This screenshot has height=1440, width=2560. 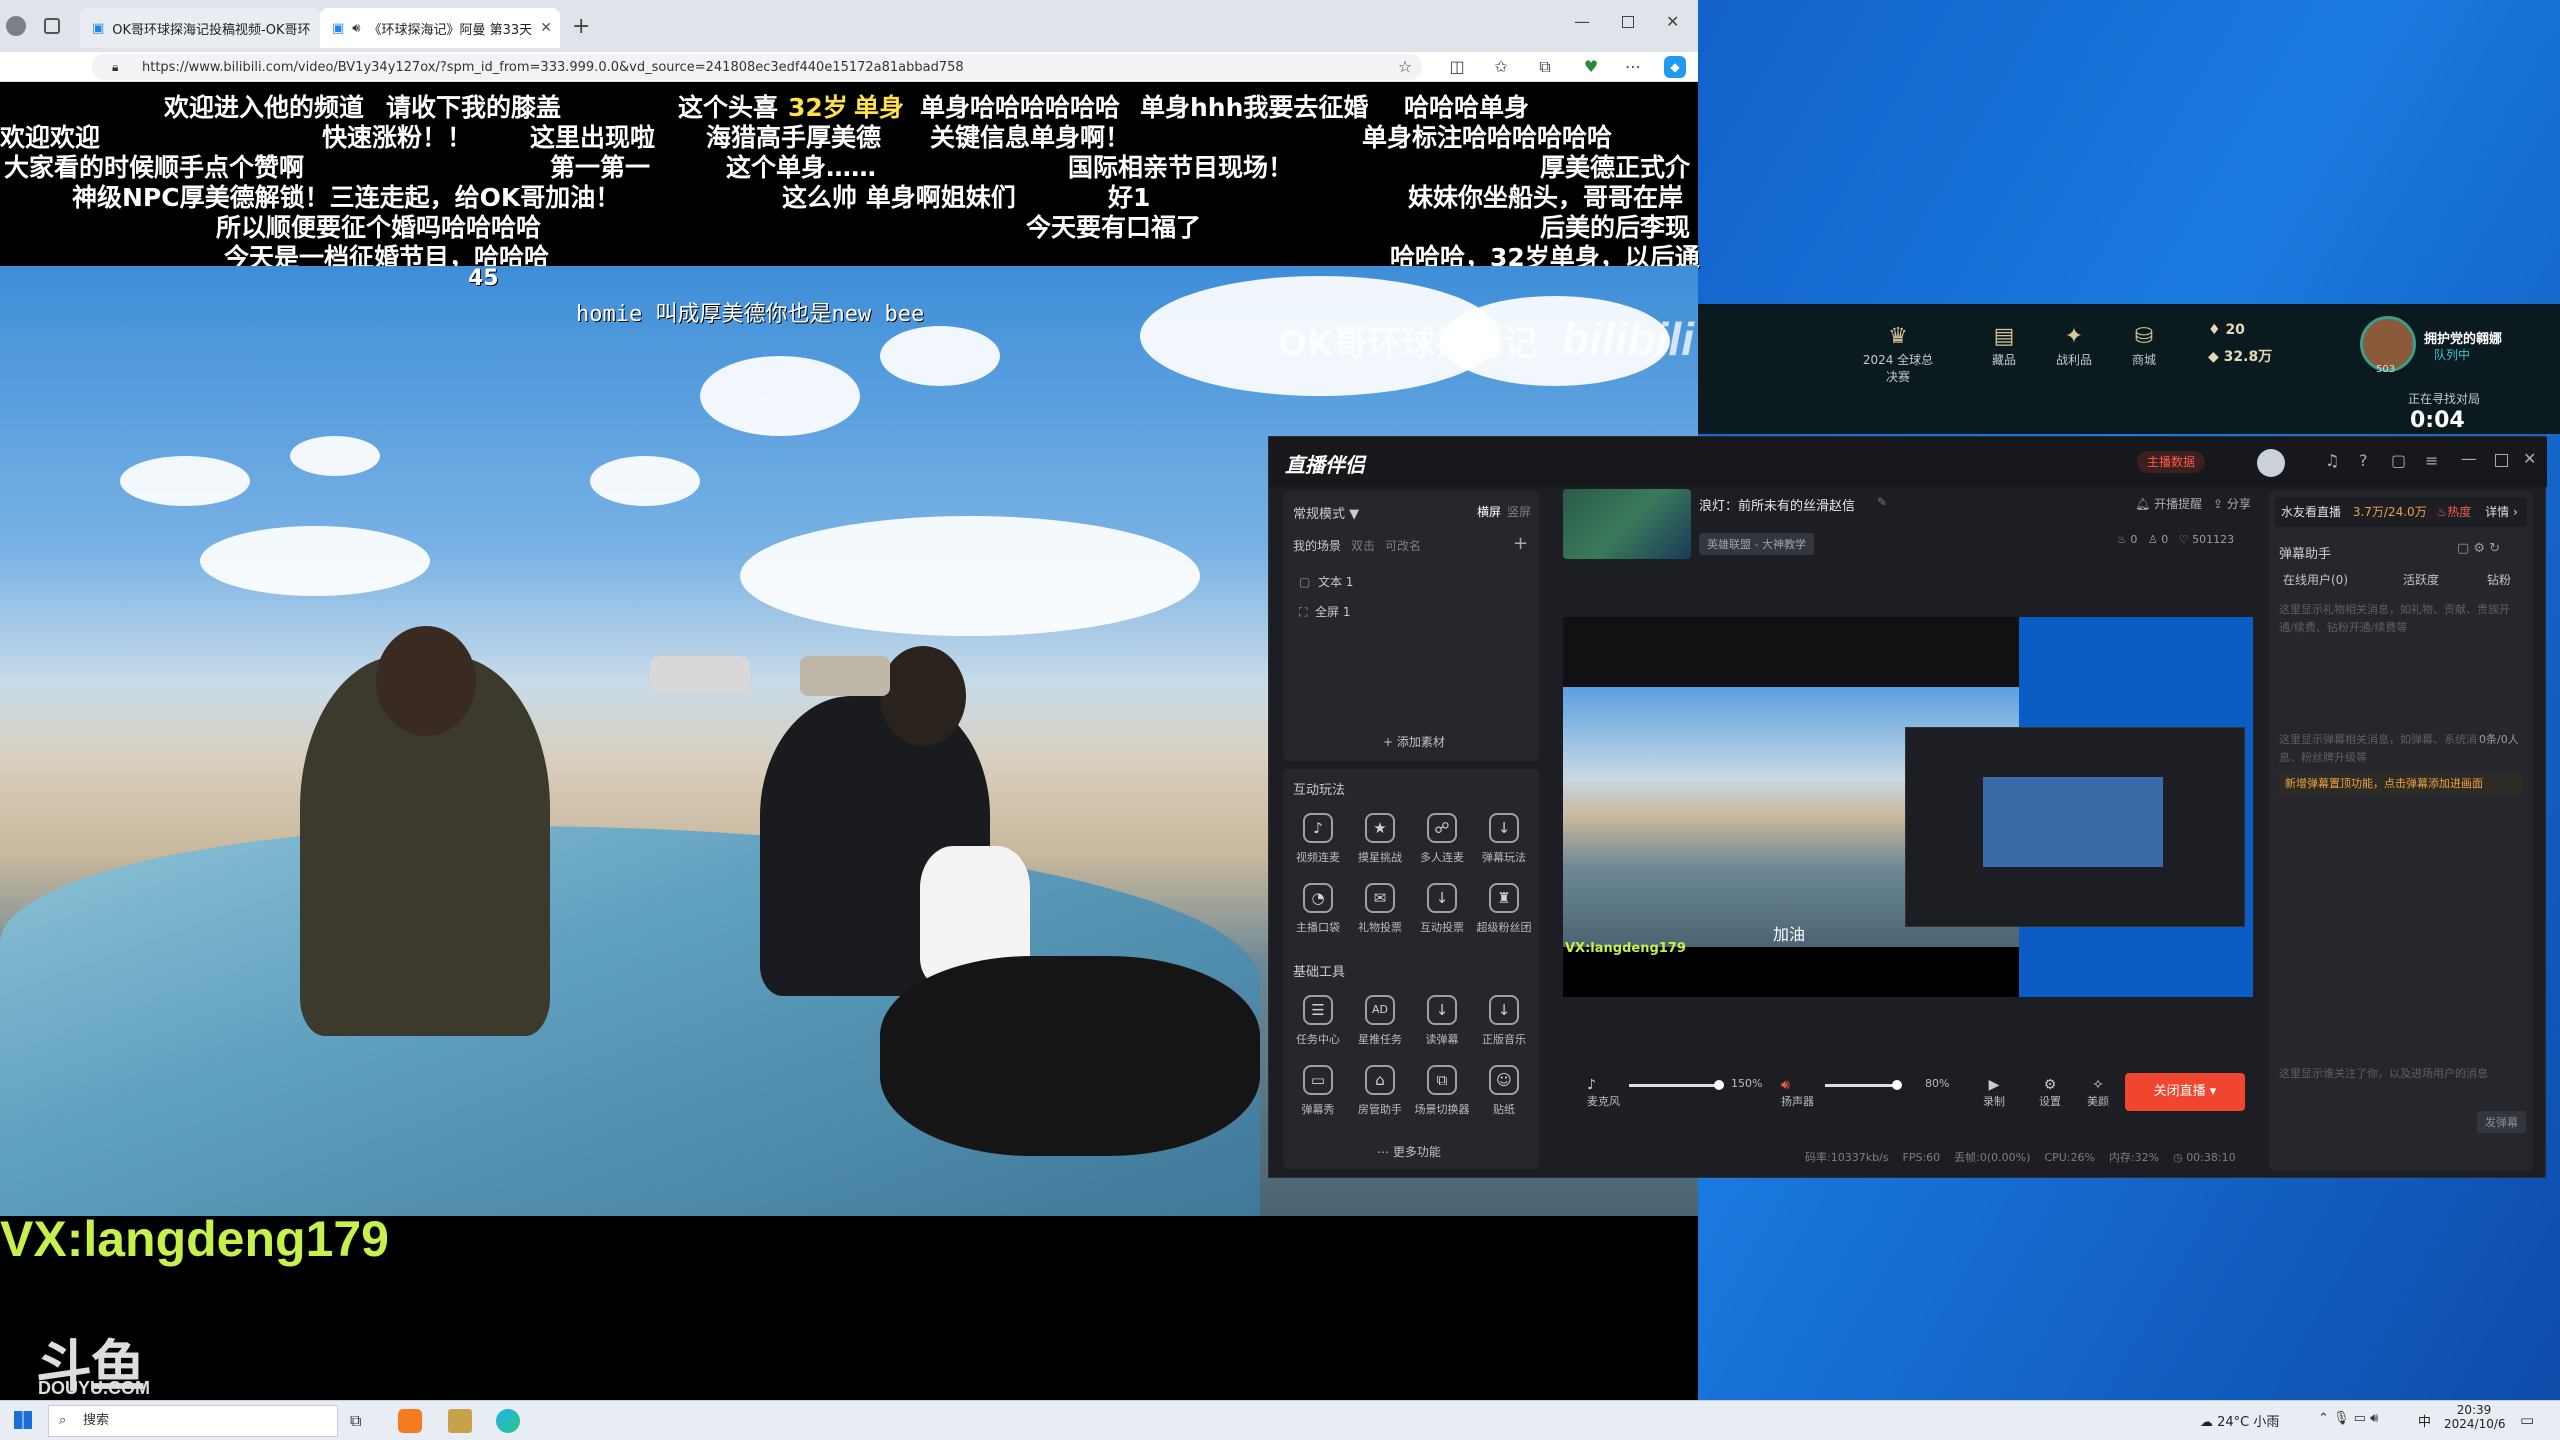 What do you see at coordinates (52, 26) in the screenshot?
I see `tab-actions-icon` at bounding box center [52, 26].